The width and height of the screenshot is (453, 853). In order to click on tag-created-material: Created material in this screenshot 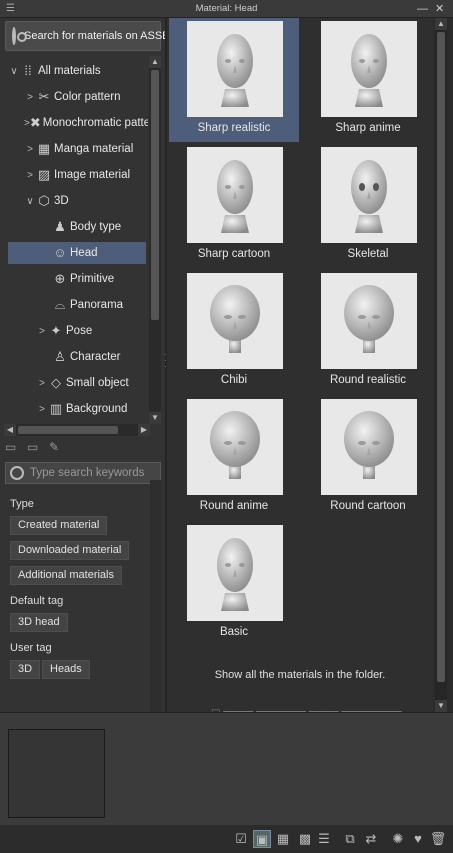, I will do `click(59, 525)`.